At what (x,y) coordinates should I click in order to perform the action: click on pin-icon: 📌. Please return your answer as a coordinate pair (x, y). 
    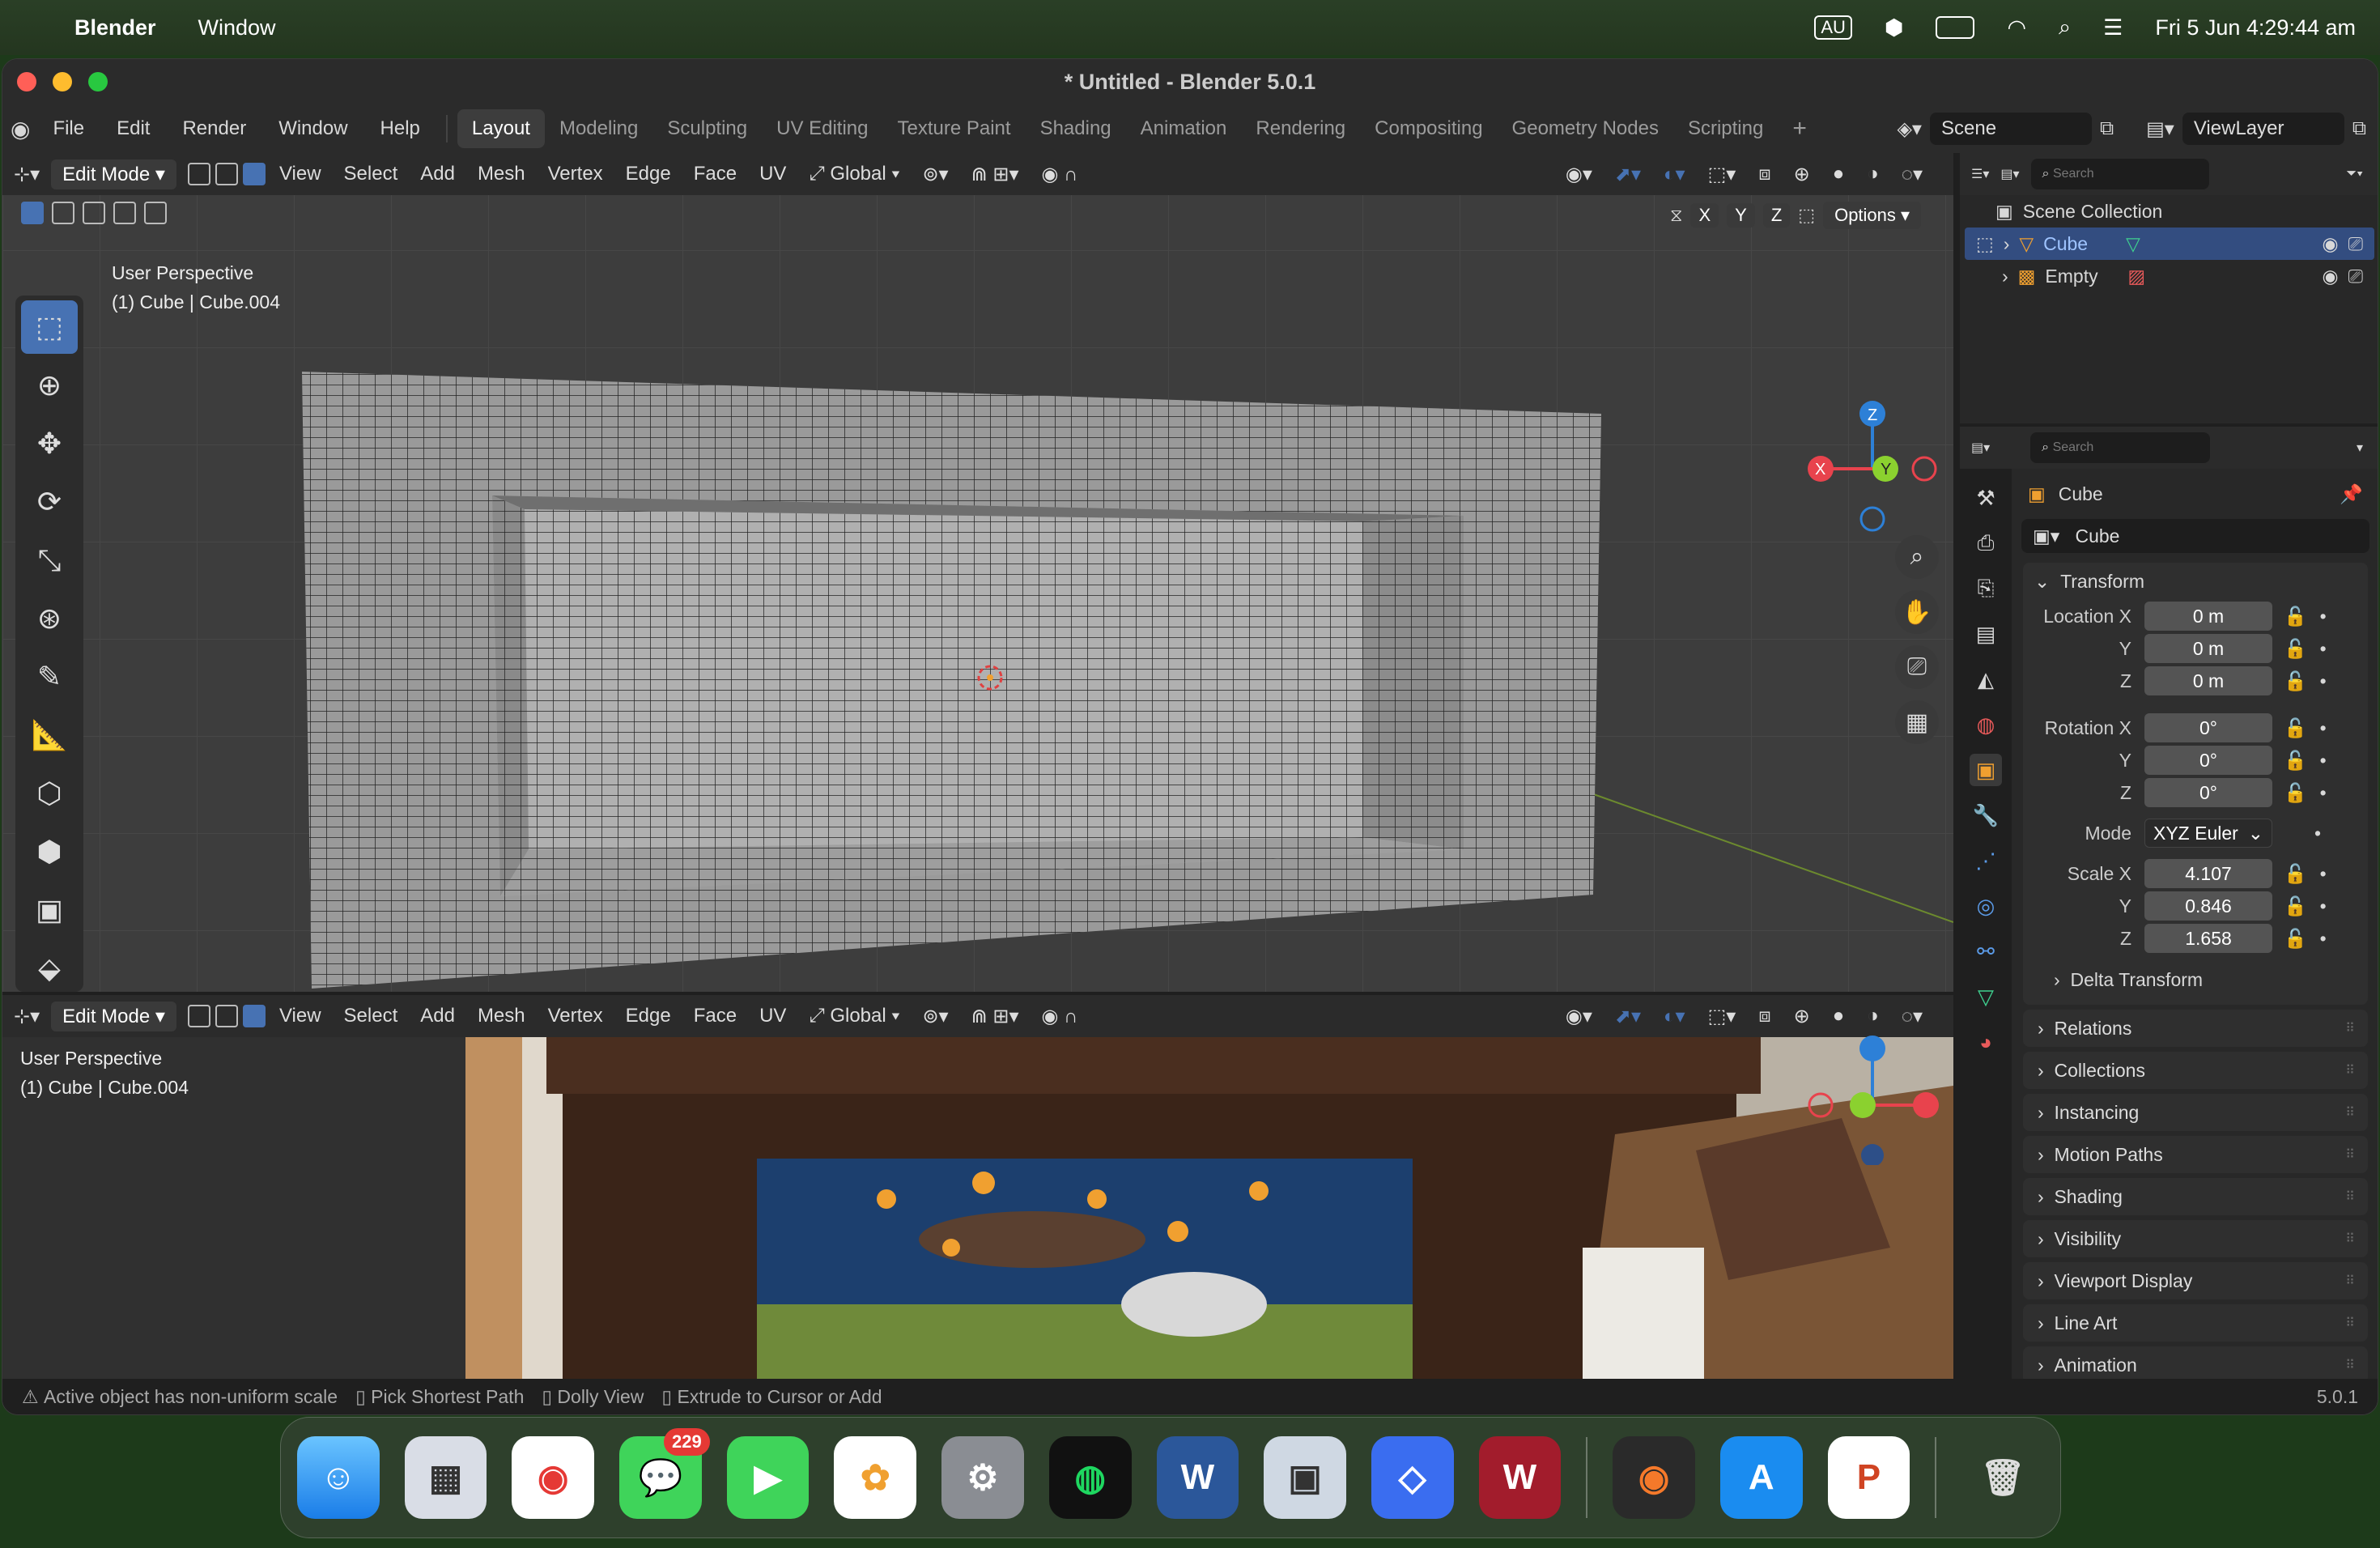
    Looking at the image, I should click on (2351, 494).